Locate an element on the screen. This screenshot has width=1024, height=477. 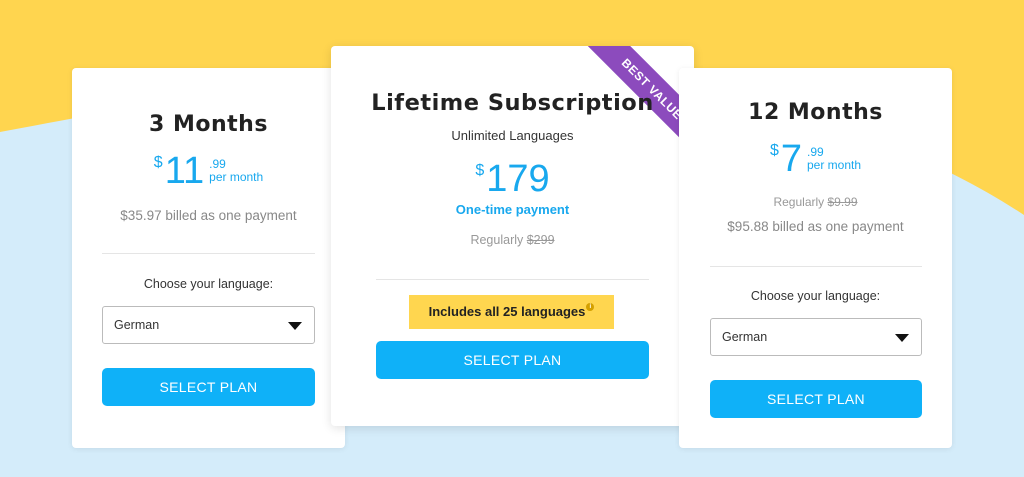
plan-title: 3 Months is located at coordinates (208, 124).